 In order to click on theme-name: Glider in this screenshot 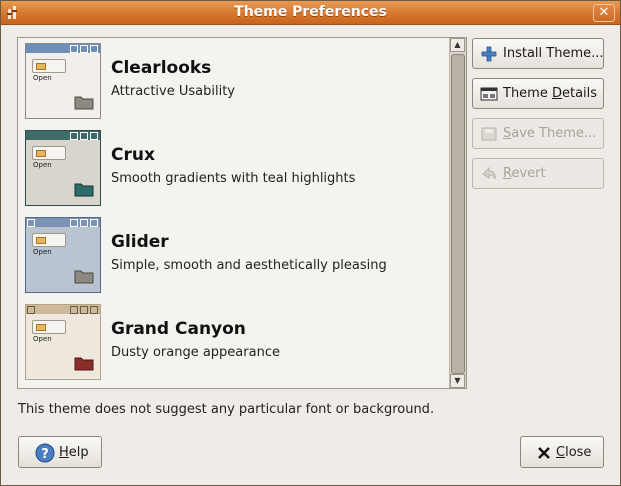, I will do `click(140, 242)`.